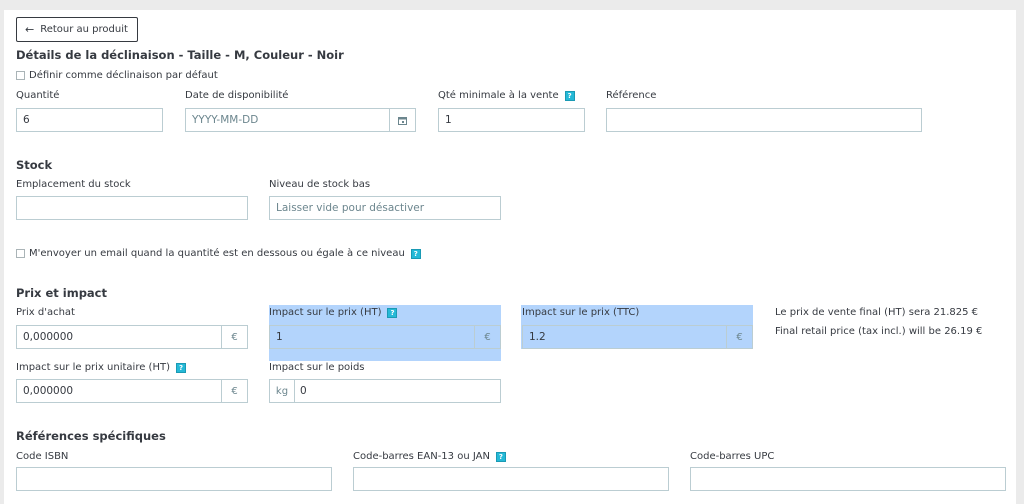 Image resolution: width=1024 pixels, height=504 pixels. What do you see at coordinates (325, 312) in the screenshot?
I see `impact-ht-label-text: Impact sur le prix (HT)` at bounding box center [325, 312].